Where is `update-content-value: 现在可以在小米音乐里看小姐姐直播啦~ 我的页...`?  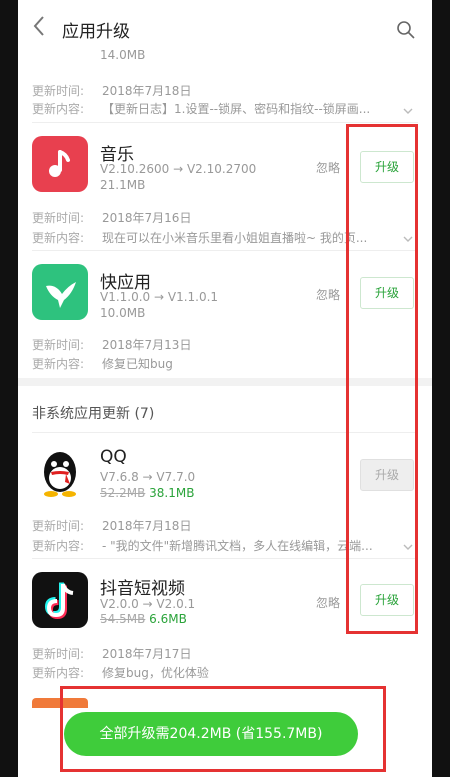 update-content-value: 现在可以在小米音乐里看小姐姐直播啦~ 我的页... is located at coordinates (235, 238).